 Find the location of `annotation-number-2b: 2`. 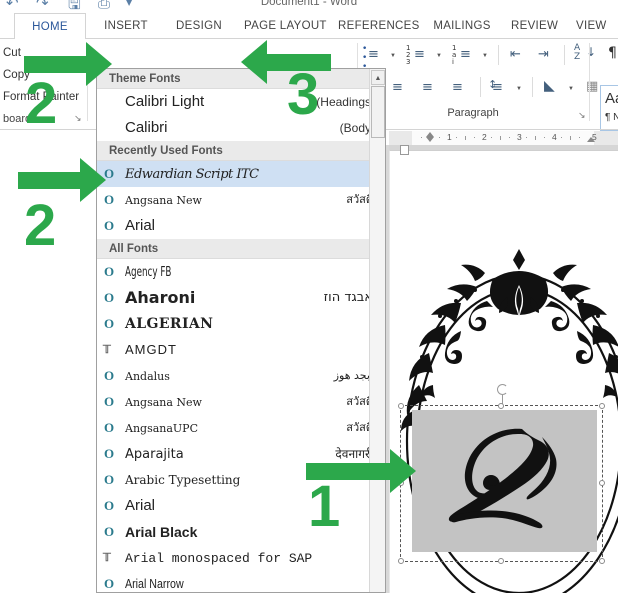

annotation-number-2b: 2 is located at coordinates (40, 225).